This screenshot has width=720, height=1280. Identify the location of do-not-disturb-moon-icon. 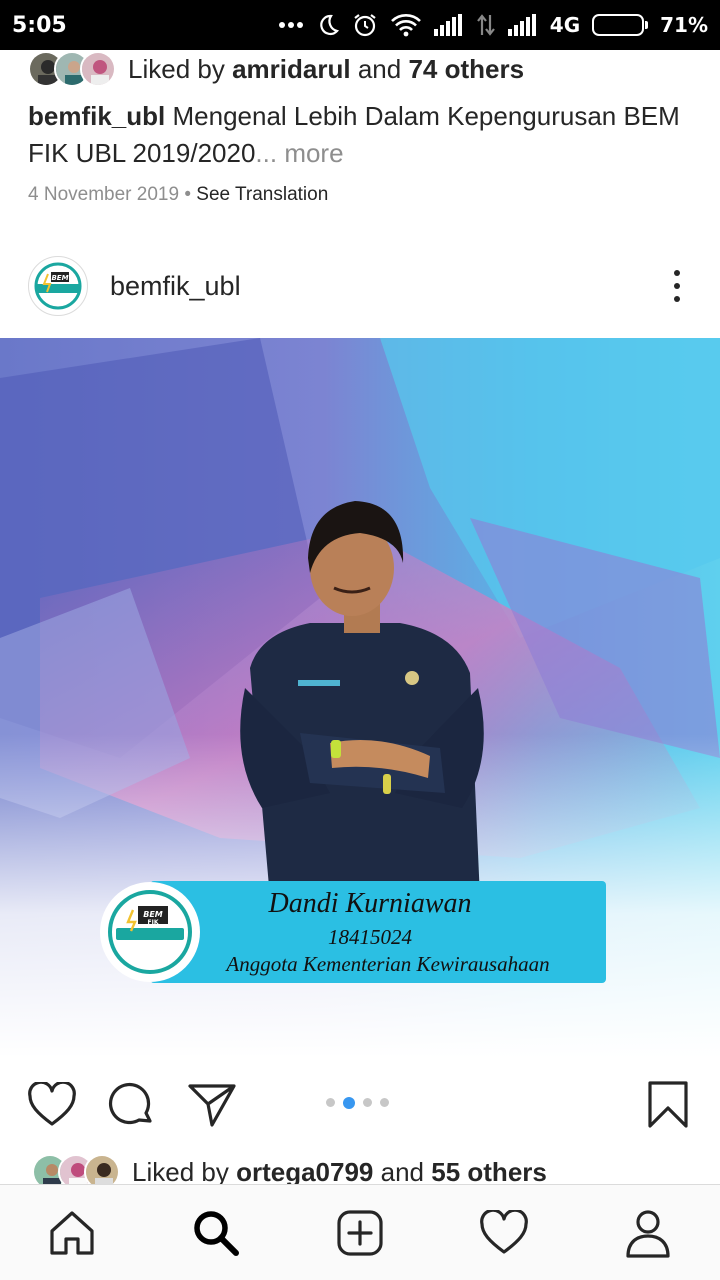
(328, 25).